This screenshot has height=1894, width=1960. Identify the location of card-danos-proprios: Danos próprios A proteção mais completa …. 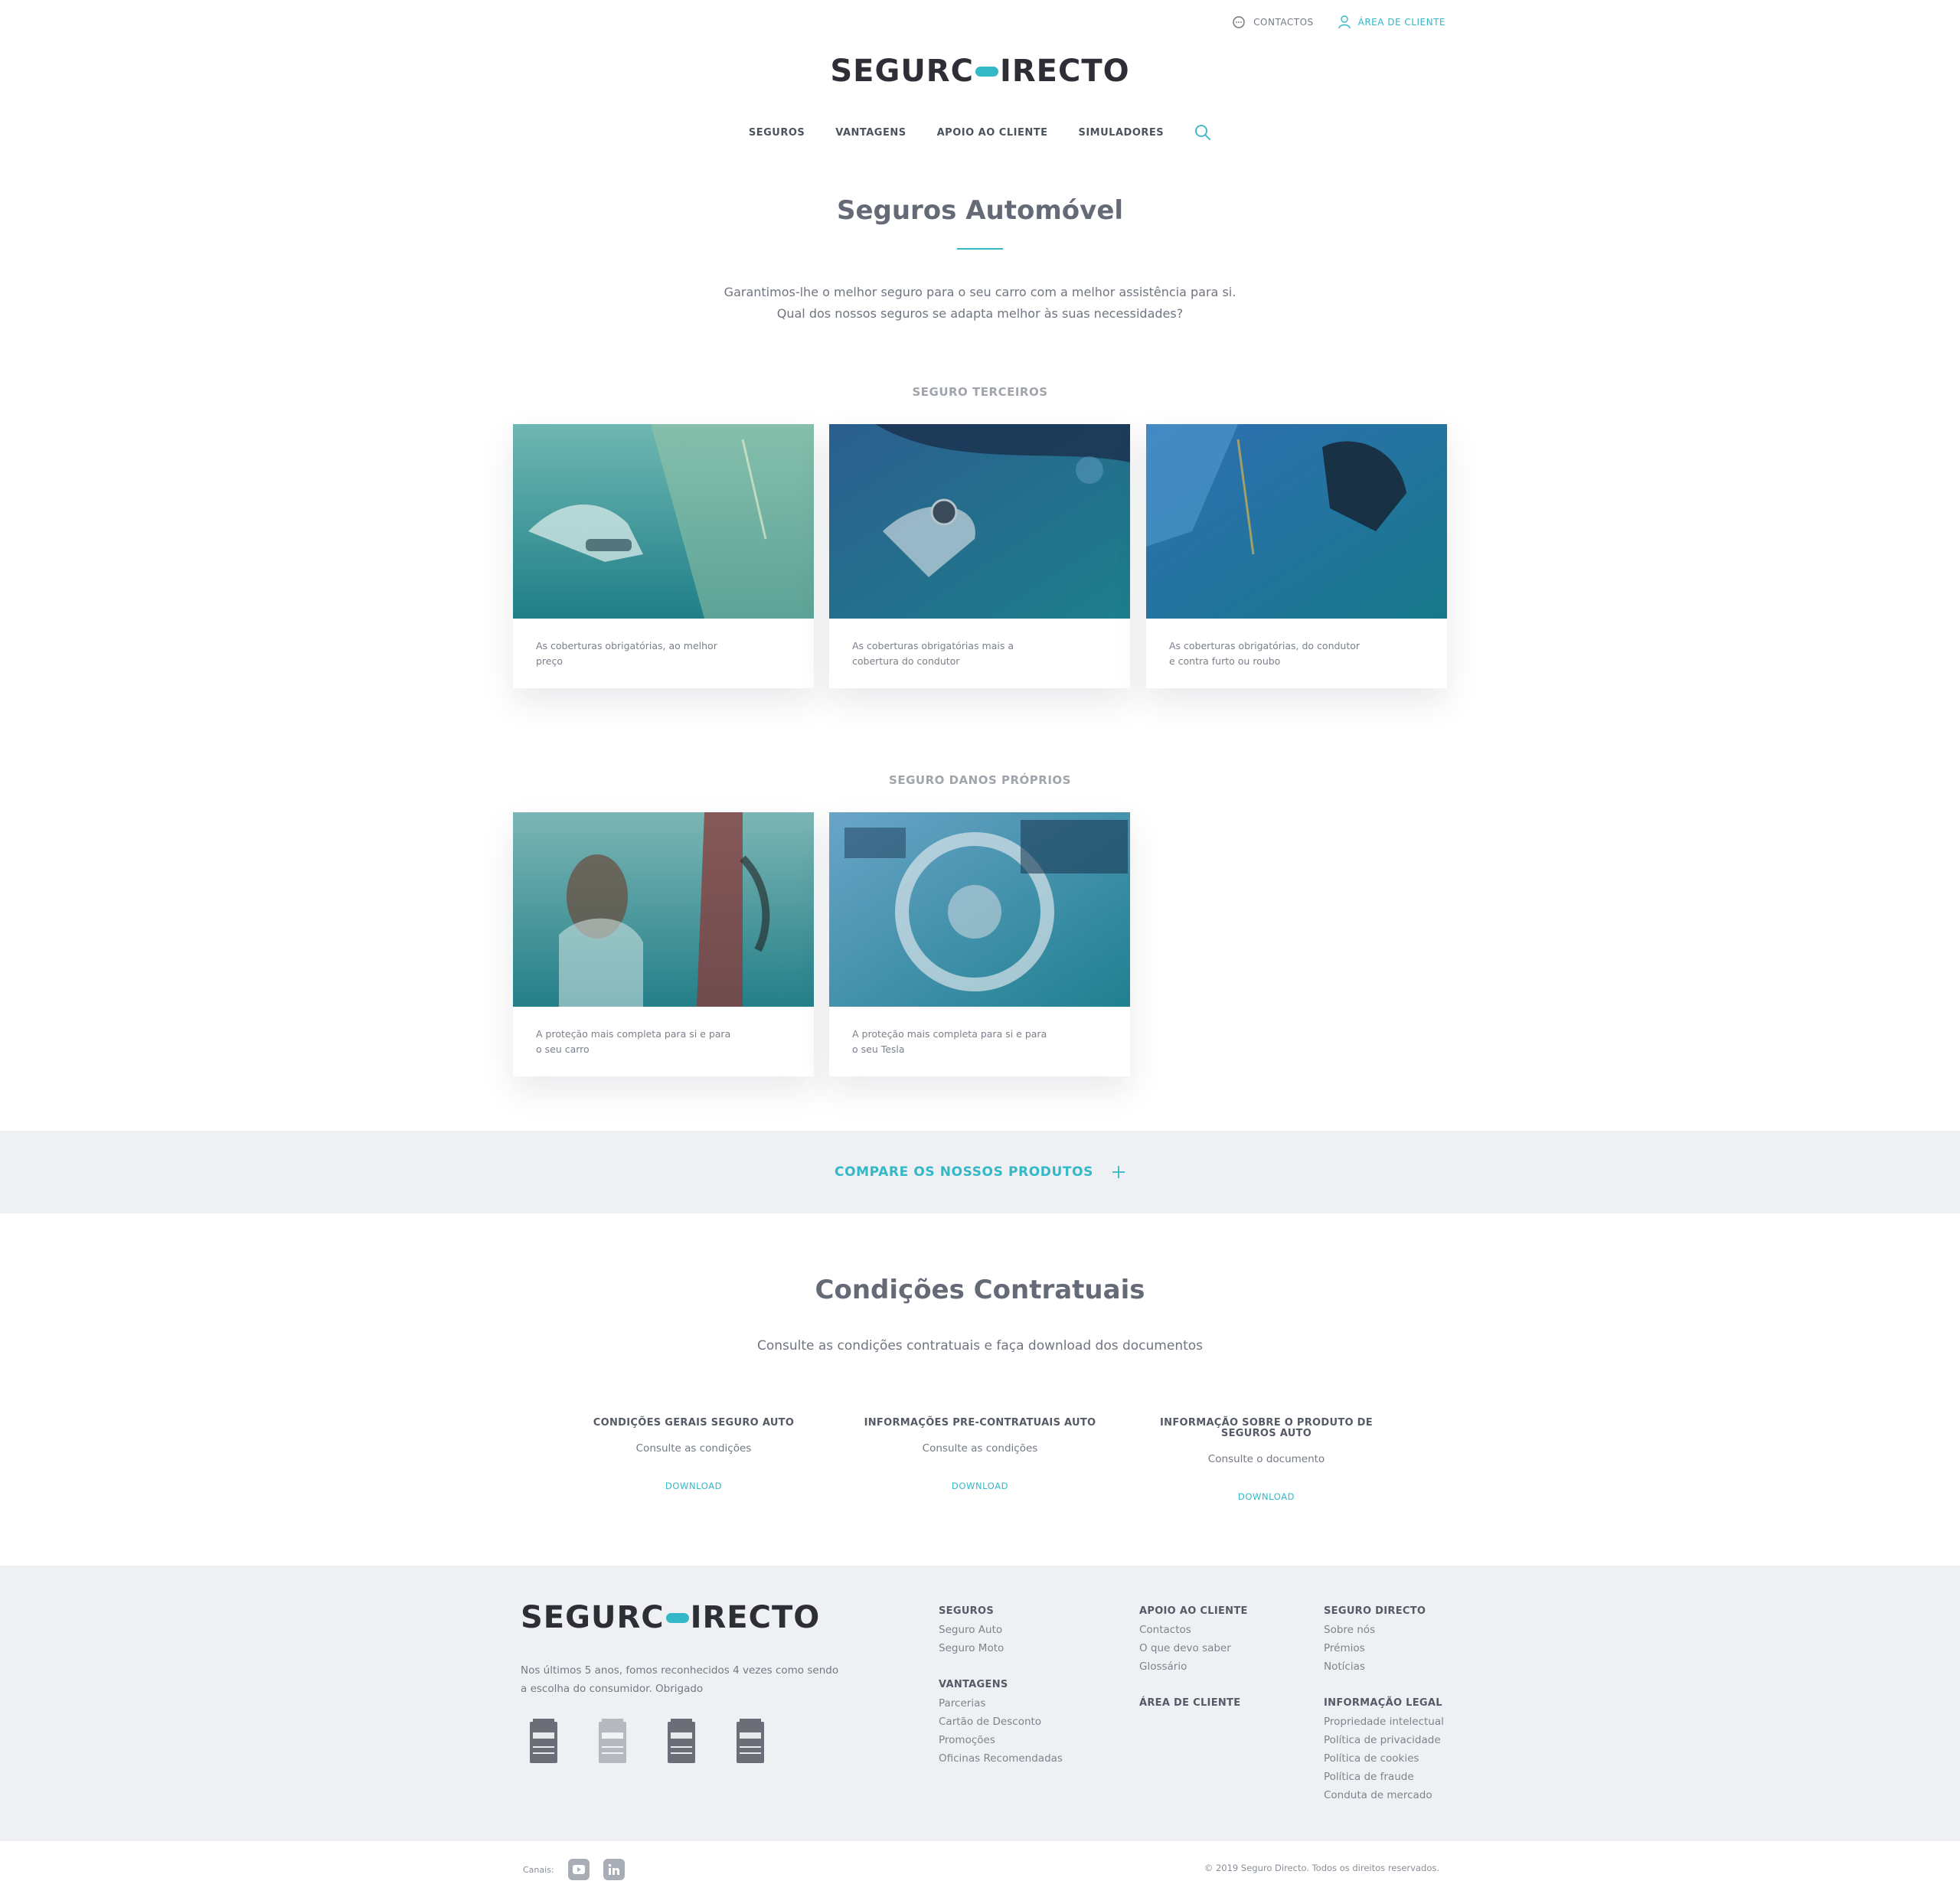
(663, 944).